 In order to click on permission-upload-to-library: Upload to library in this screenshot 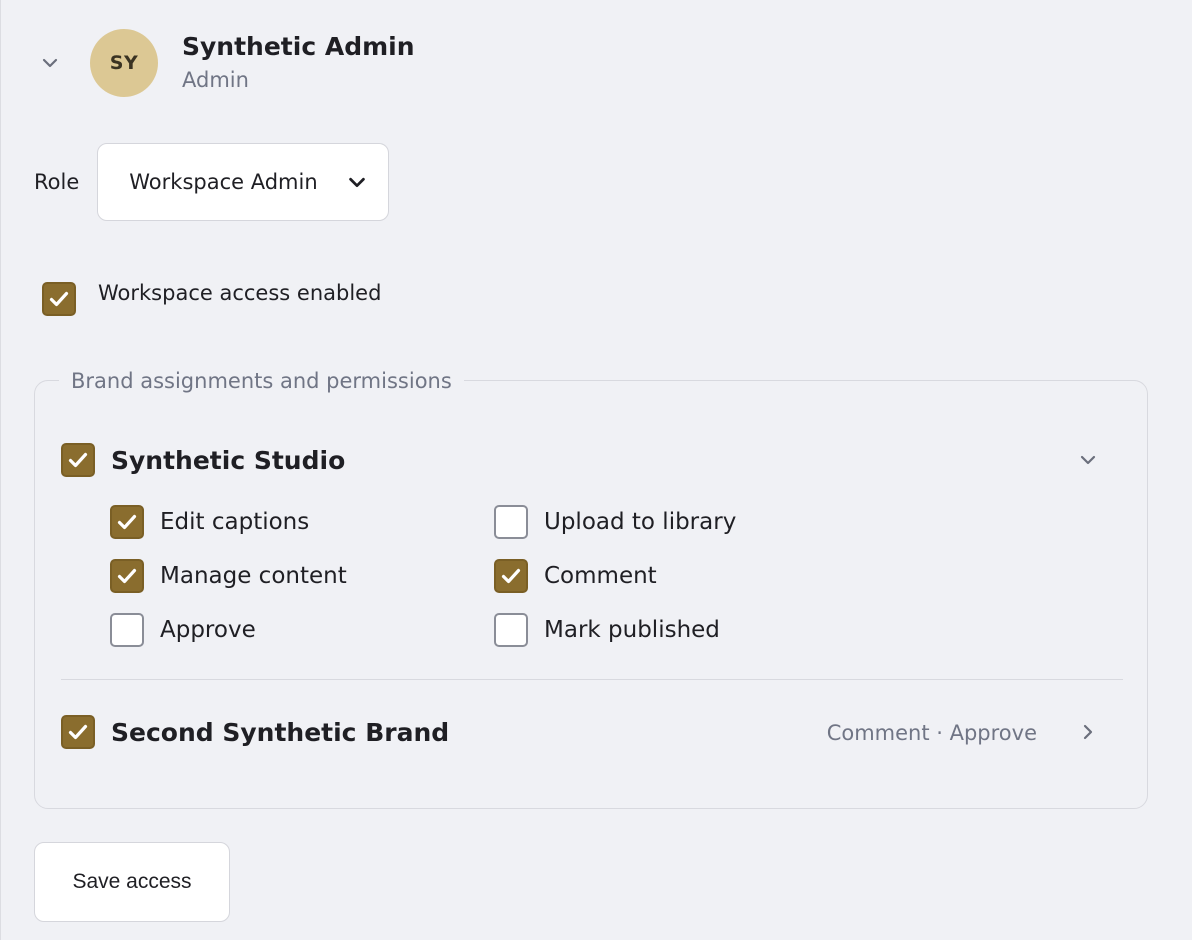, I will do `click(615, 522)`.